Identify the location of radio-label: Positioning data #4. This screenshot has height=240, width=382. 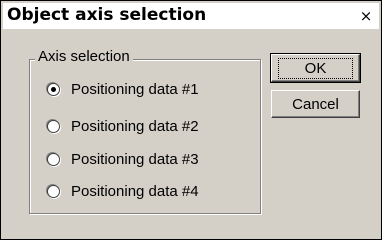
(135, 191).